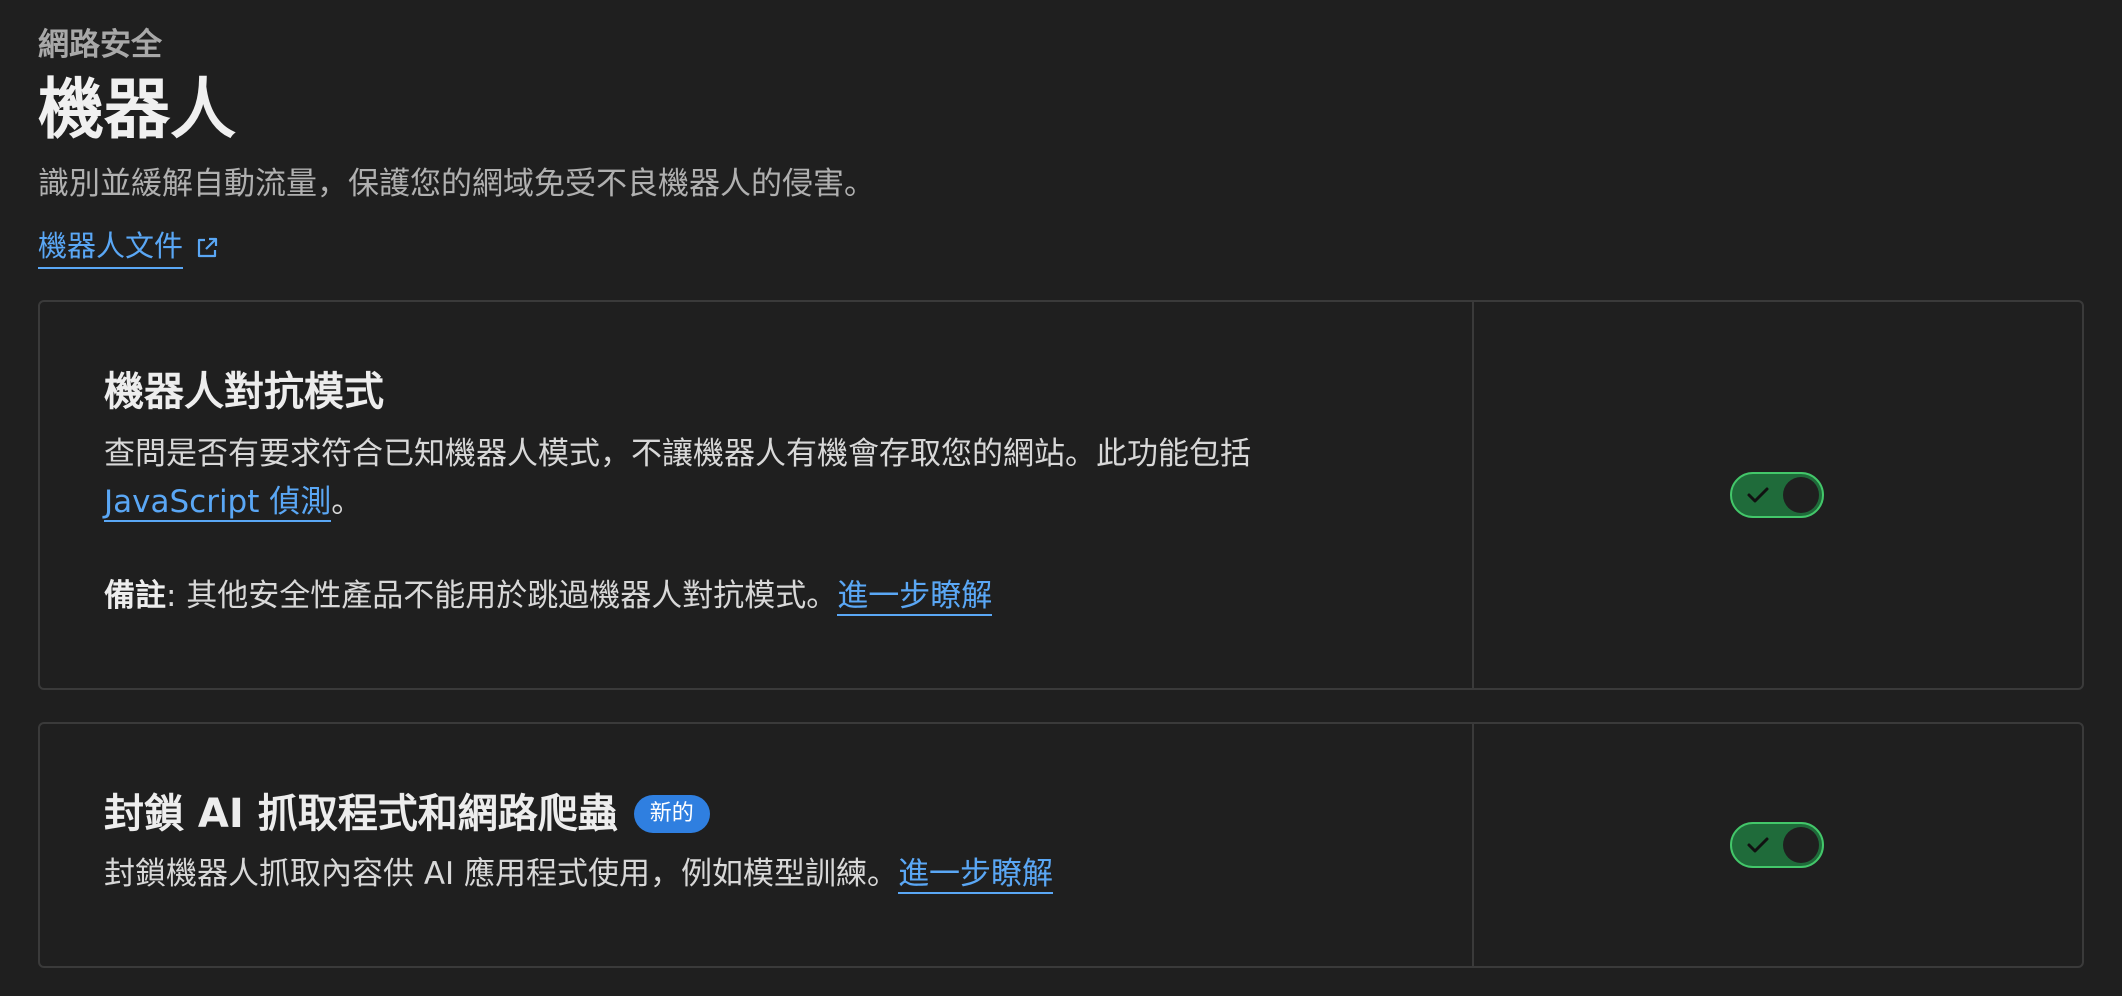 This screenshot has width=2122, height=996. What do you see at coordinates (677, 454) in the screenshot?
I see `bot-fight-mode-text: 查問是否有要求符合已知機器人模式，不讓機器人有機會存取您的網站。此功能包括` at bounding box center [677, 454].